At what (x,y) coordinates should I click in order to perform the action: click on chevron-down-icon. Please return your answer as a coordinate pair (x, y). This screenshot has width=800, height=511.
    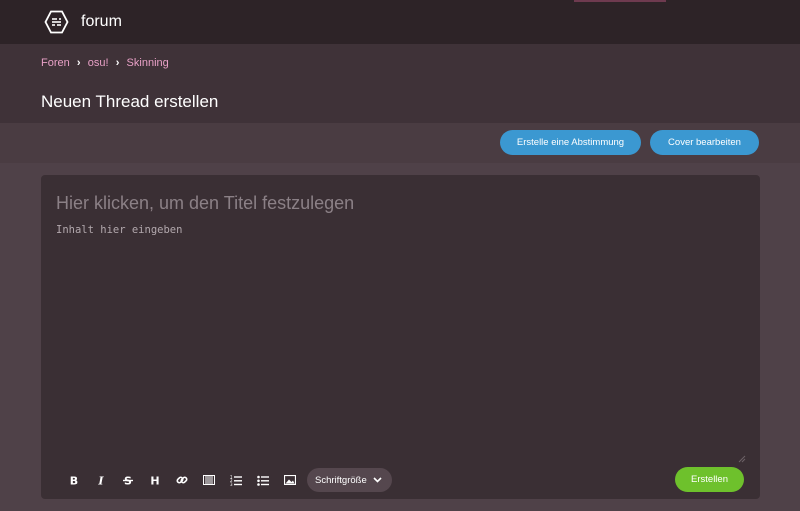
    Looking at the image, I should click on (377, 480).